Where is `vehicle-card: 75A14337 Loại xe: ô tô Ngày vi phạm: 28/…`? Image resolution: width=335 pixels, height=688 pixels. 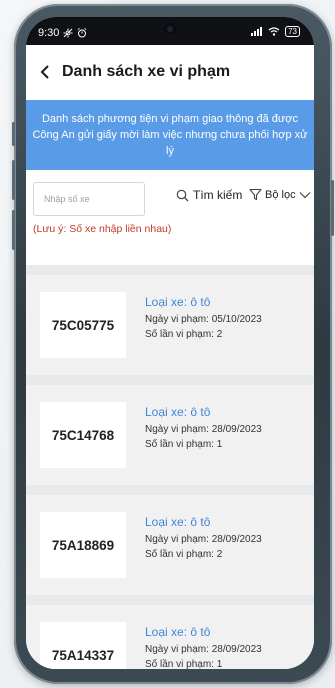
vehicle-card: 75A14337 Loại xe: ô tô Ngày vi phạm: 28/… is located at coordinates (170, 637).